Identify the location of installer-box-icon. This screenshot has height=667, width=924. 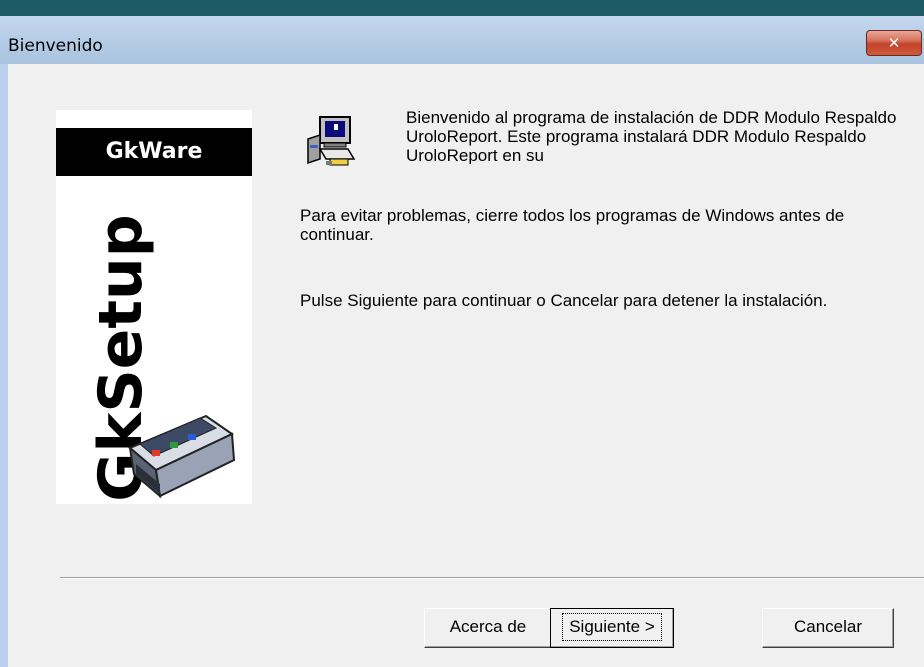
(182, 456).